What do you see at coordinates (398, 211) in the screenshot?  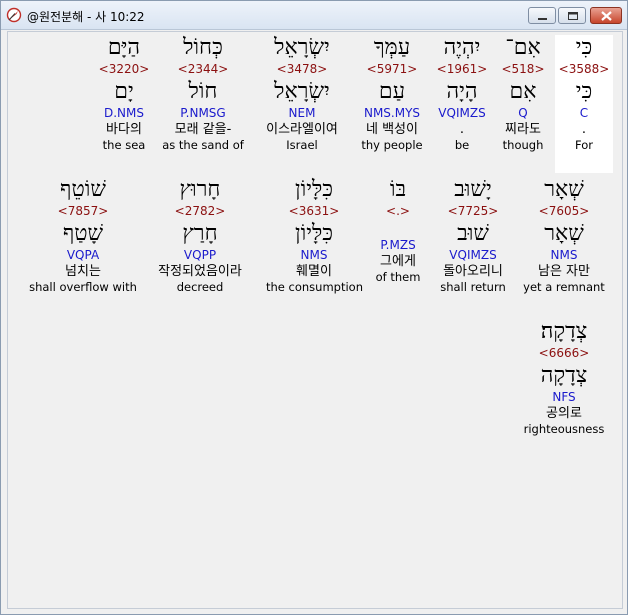 I see `strong-number: <.>` at bounding box center [398, 211].